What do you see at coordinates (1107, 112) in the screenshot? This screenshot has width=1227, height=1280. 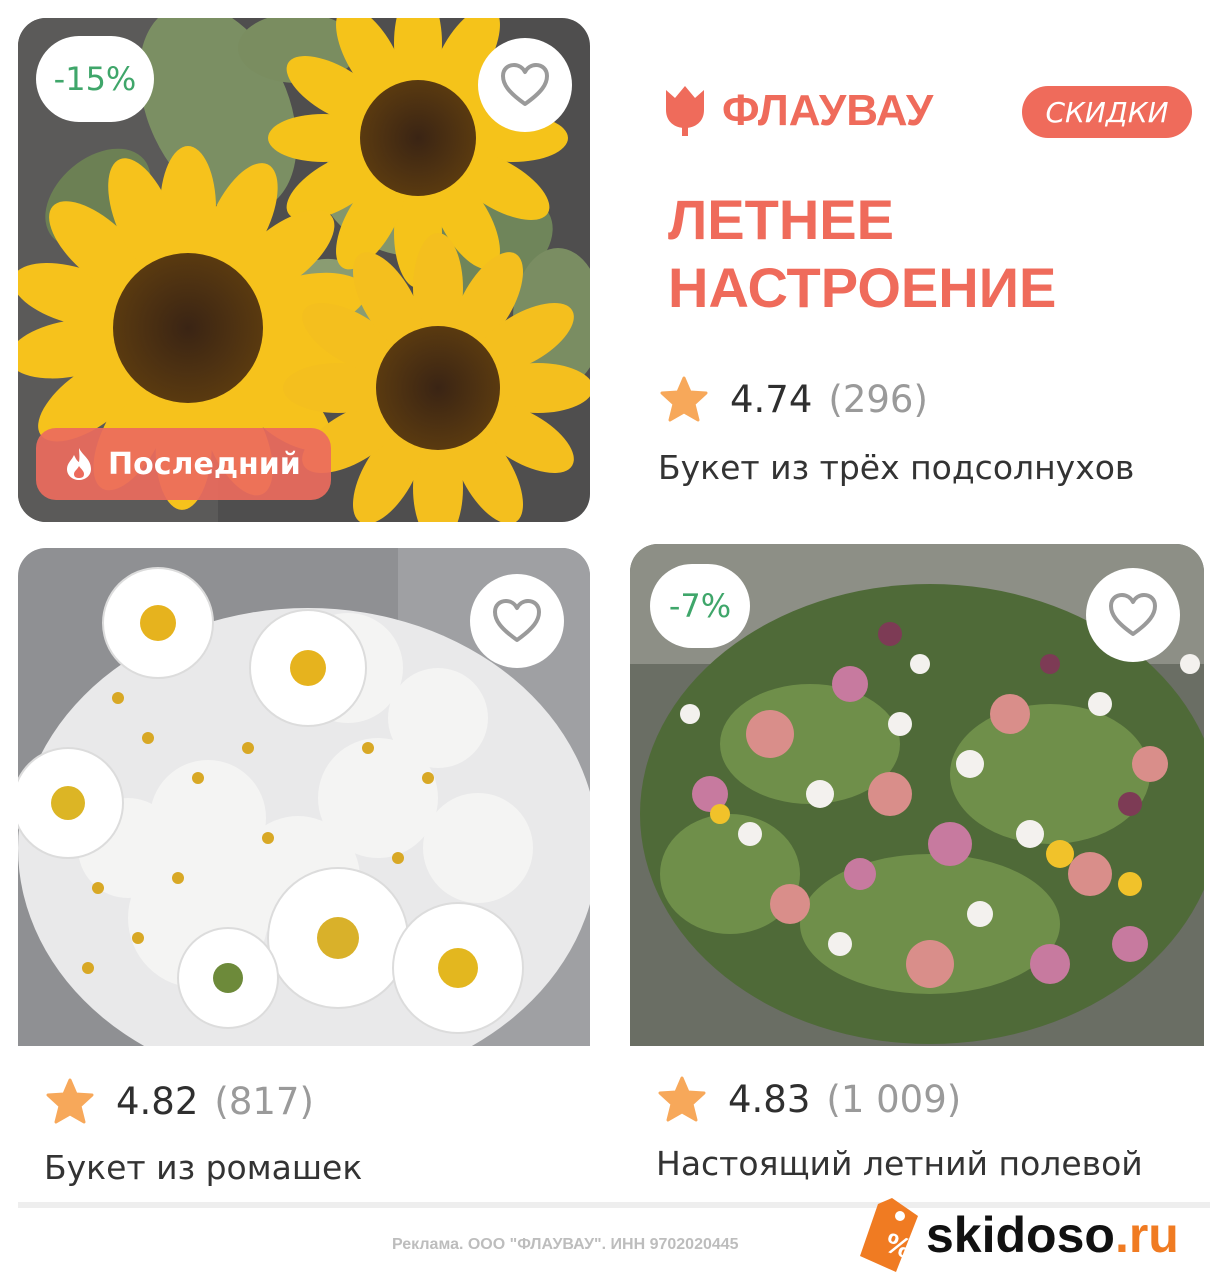 I see `sale-pill: СКИДКИ` at bounding box center [1107, 112].